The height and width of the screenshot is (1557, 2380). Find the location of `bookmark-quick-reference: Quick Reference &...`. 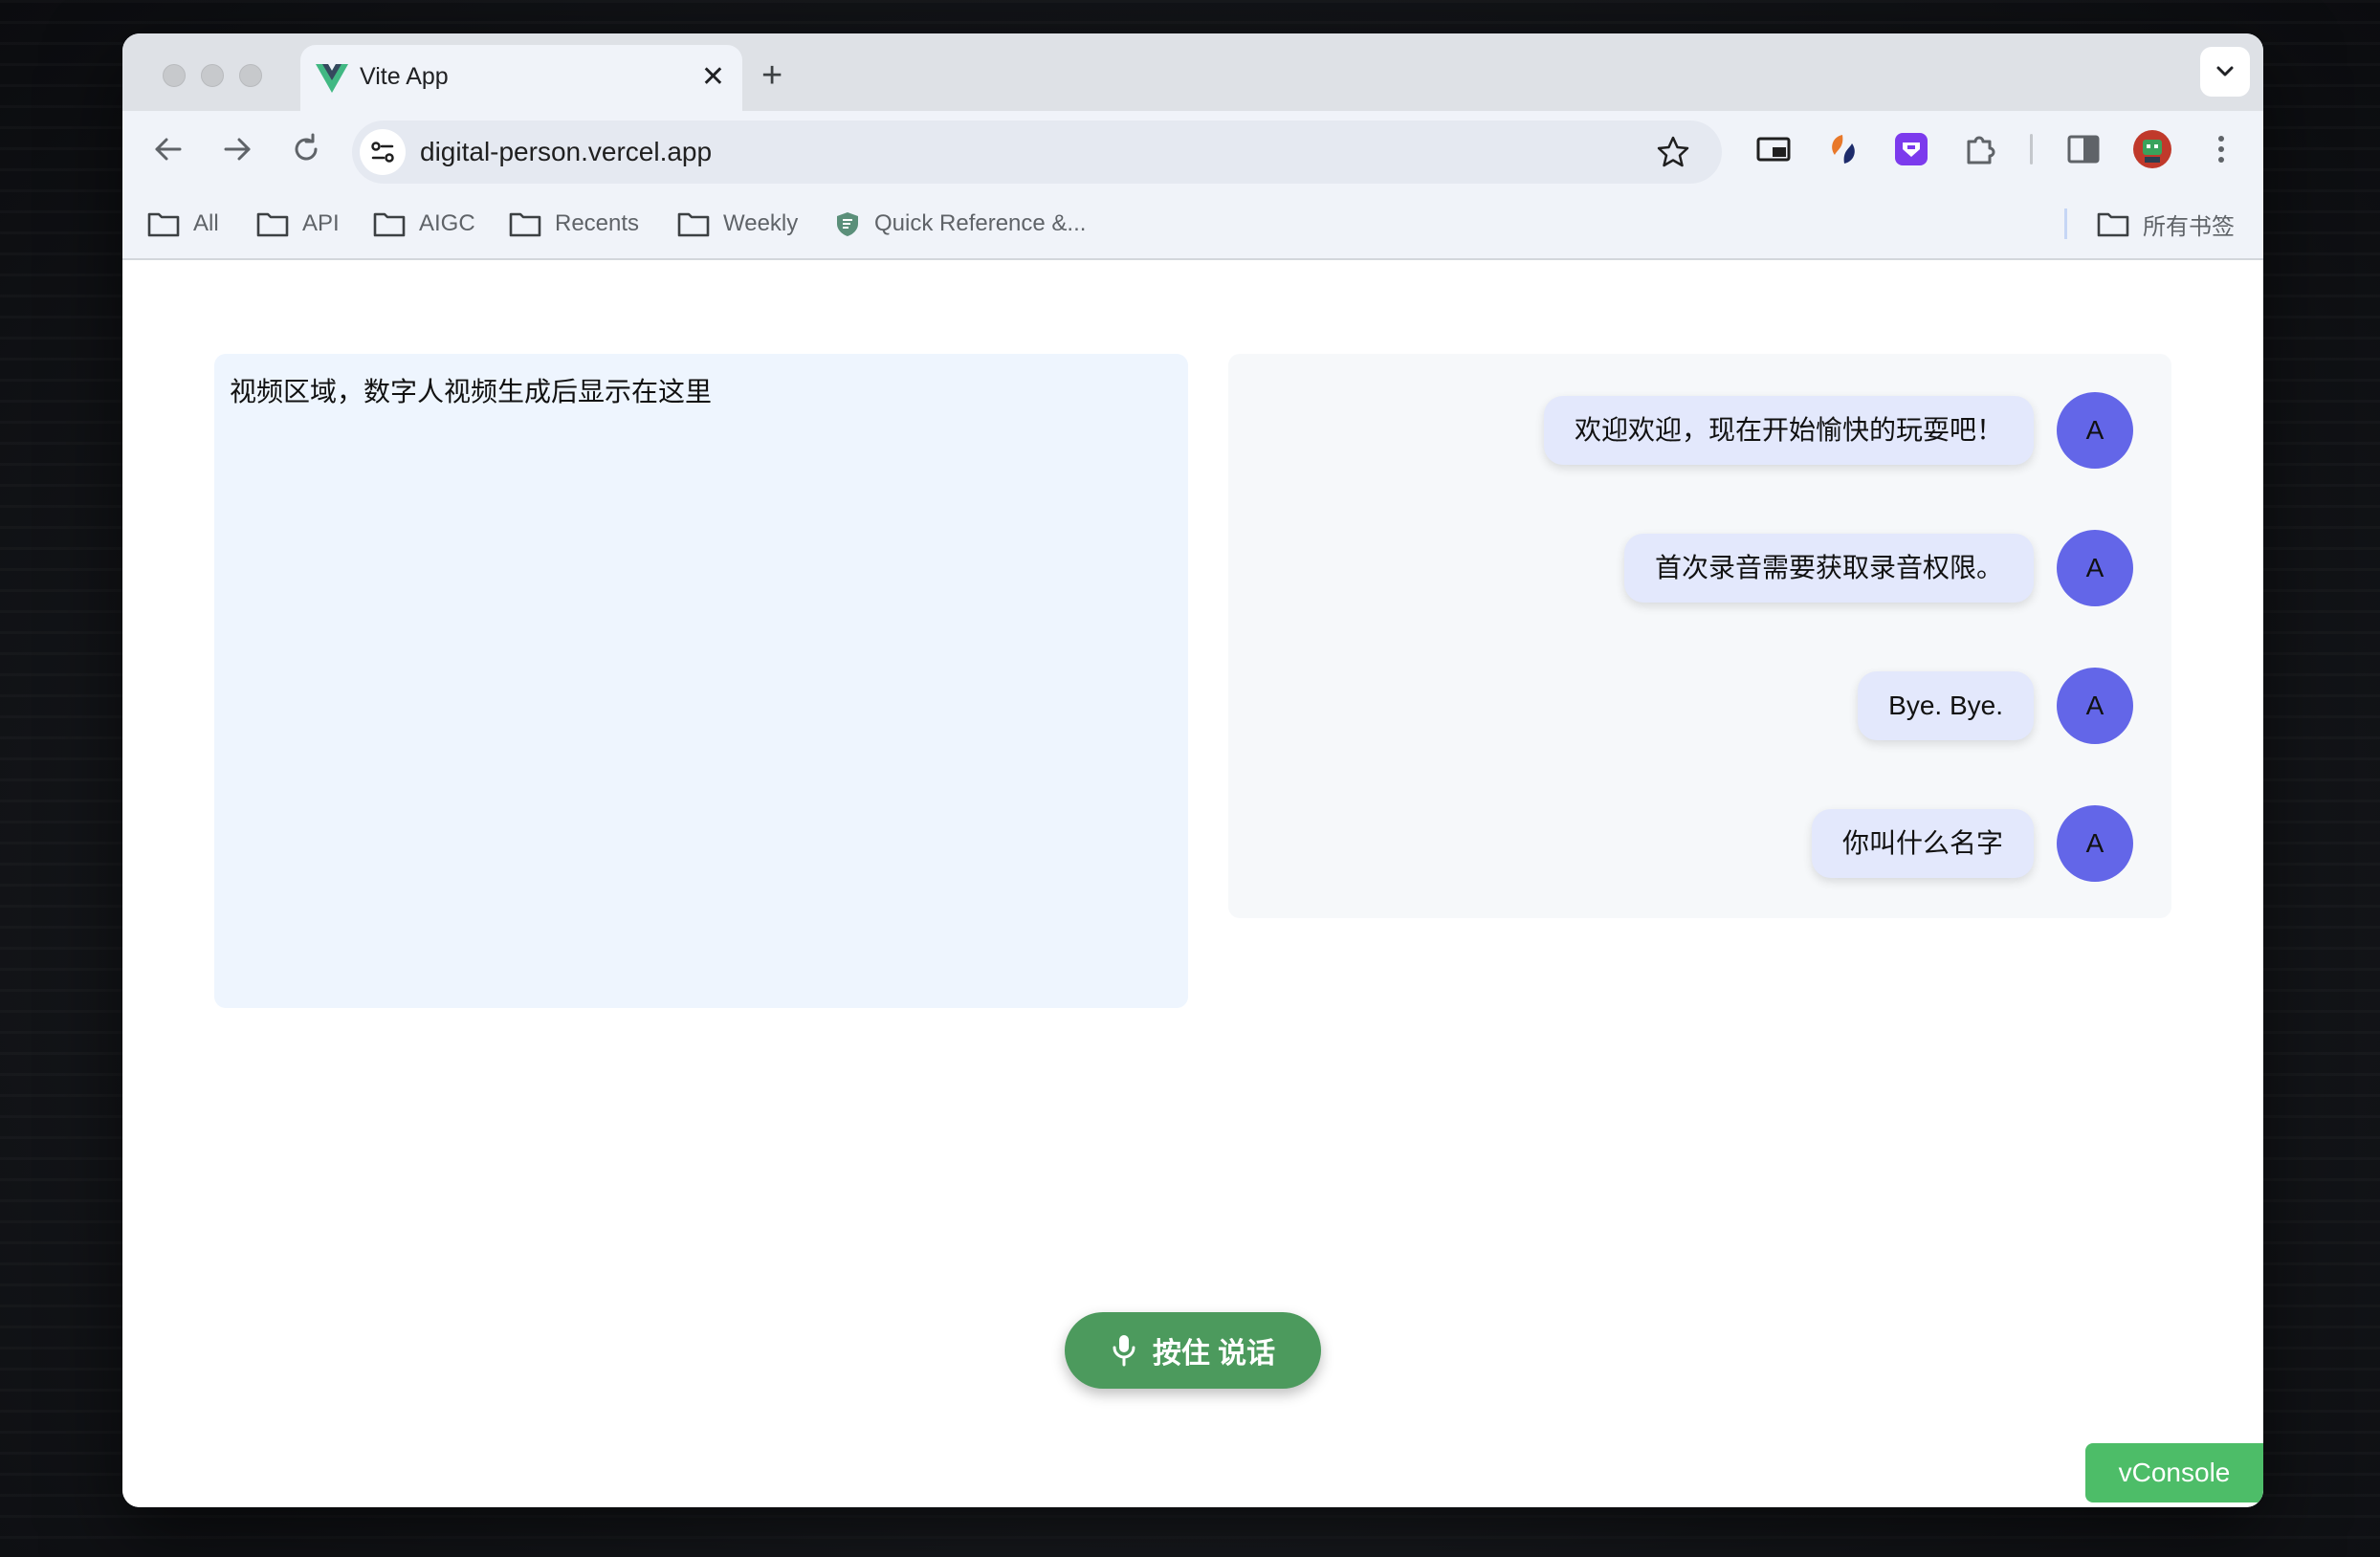

bookmark-quick-reference: Quick Reference &... is located at coordinates (960, 224).